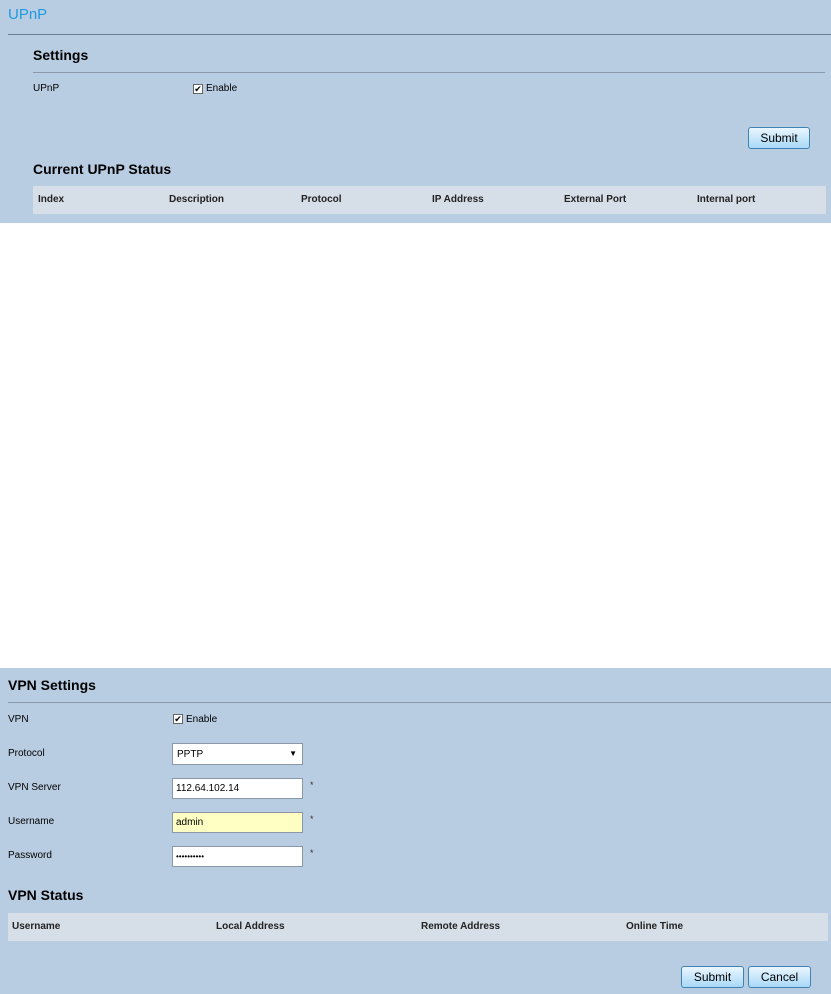 The width and height of the screenshot is (831, 994). I want to click on password-input: ••••••••••, so click(237, 856).